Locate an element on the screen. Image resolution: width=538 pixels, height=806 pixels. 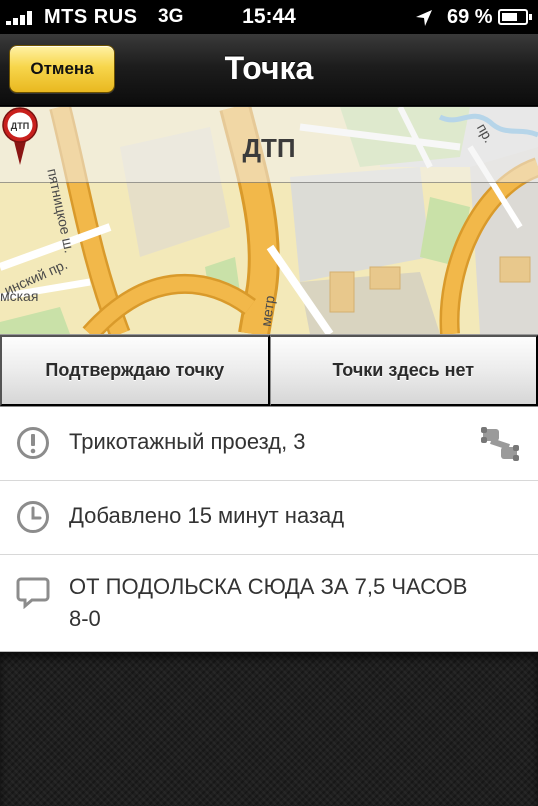
page-title: Точка is located at coordinates (269, 68).